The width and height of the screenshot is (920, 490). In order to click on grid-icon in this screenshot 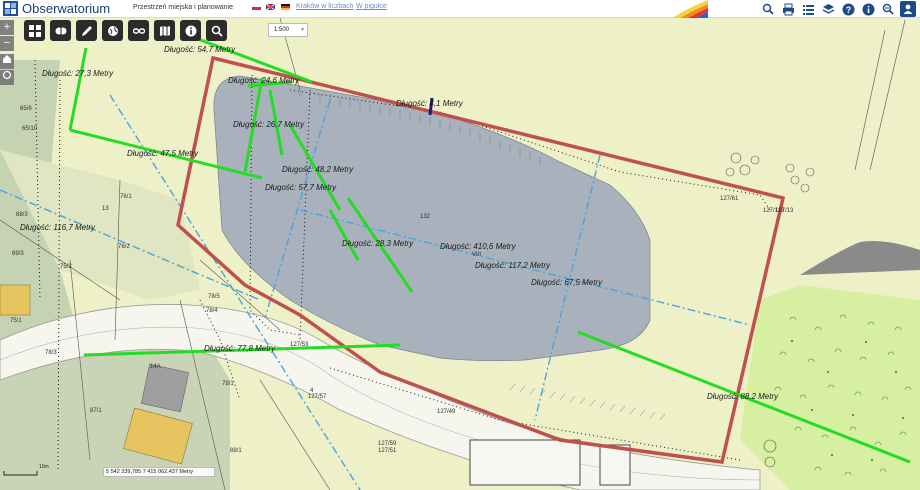, I will do `click(34, 30)`.